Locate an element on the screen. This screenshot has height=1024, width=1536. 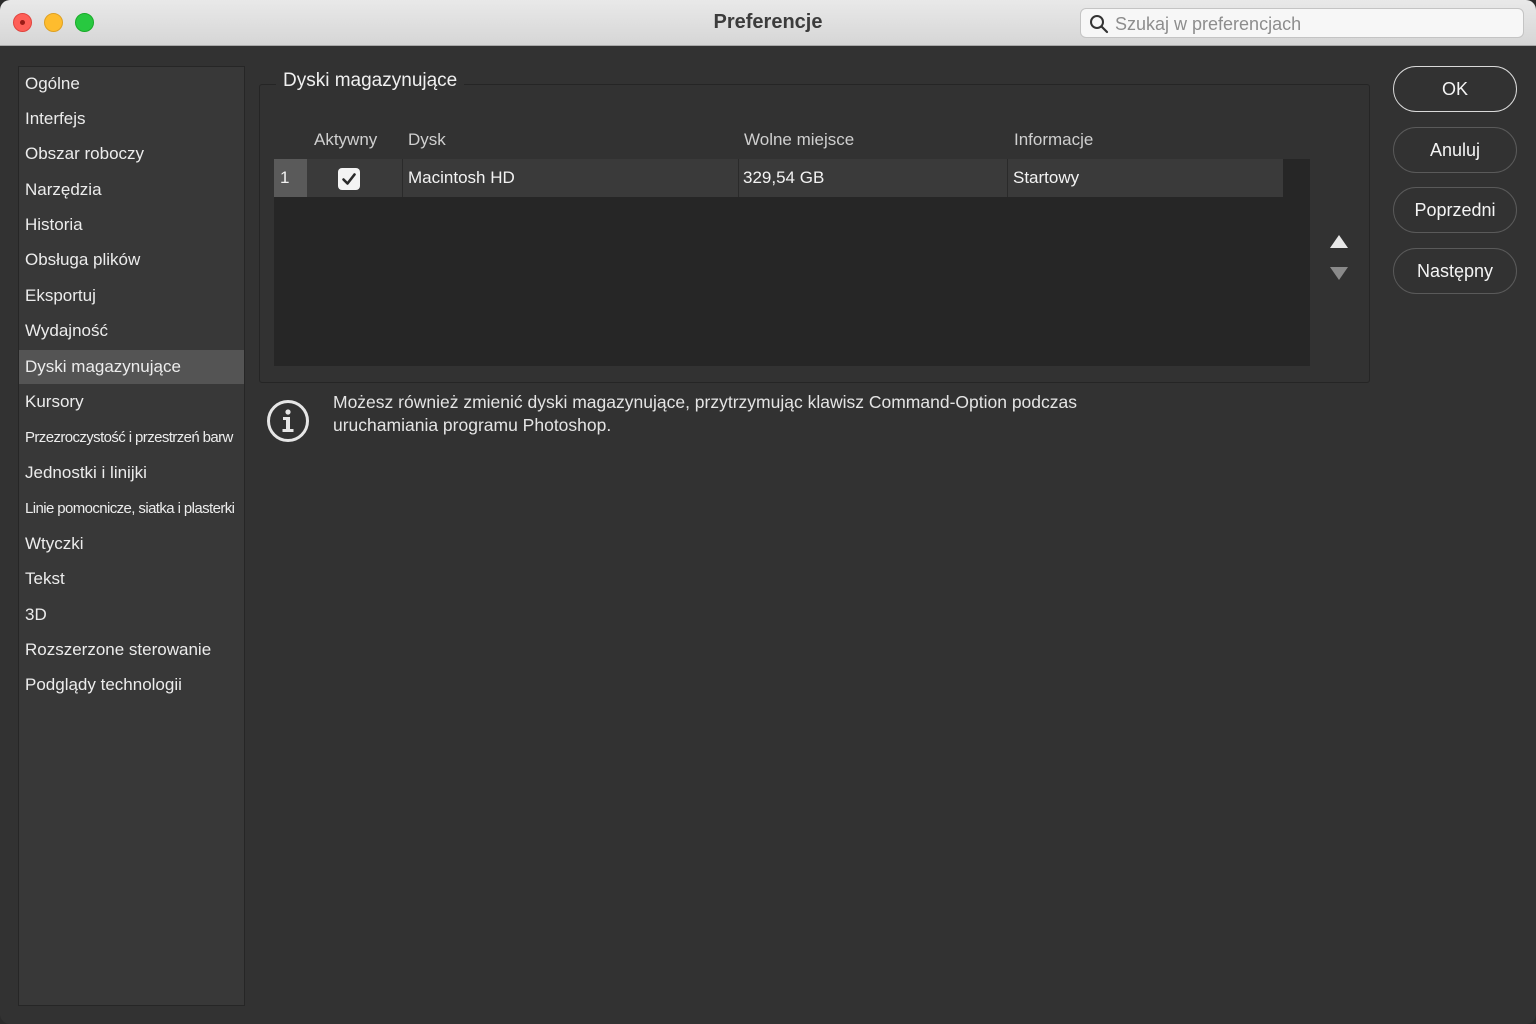
next-button: Następny is located at coordinates (1455, 271).